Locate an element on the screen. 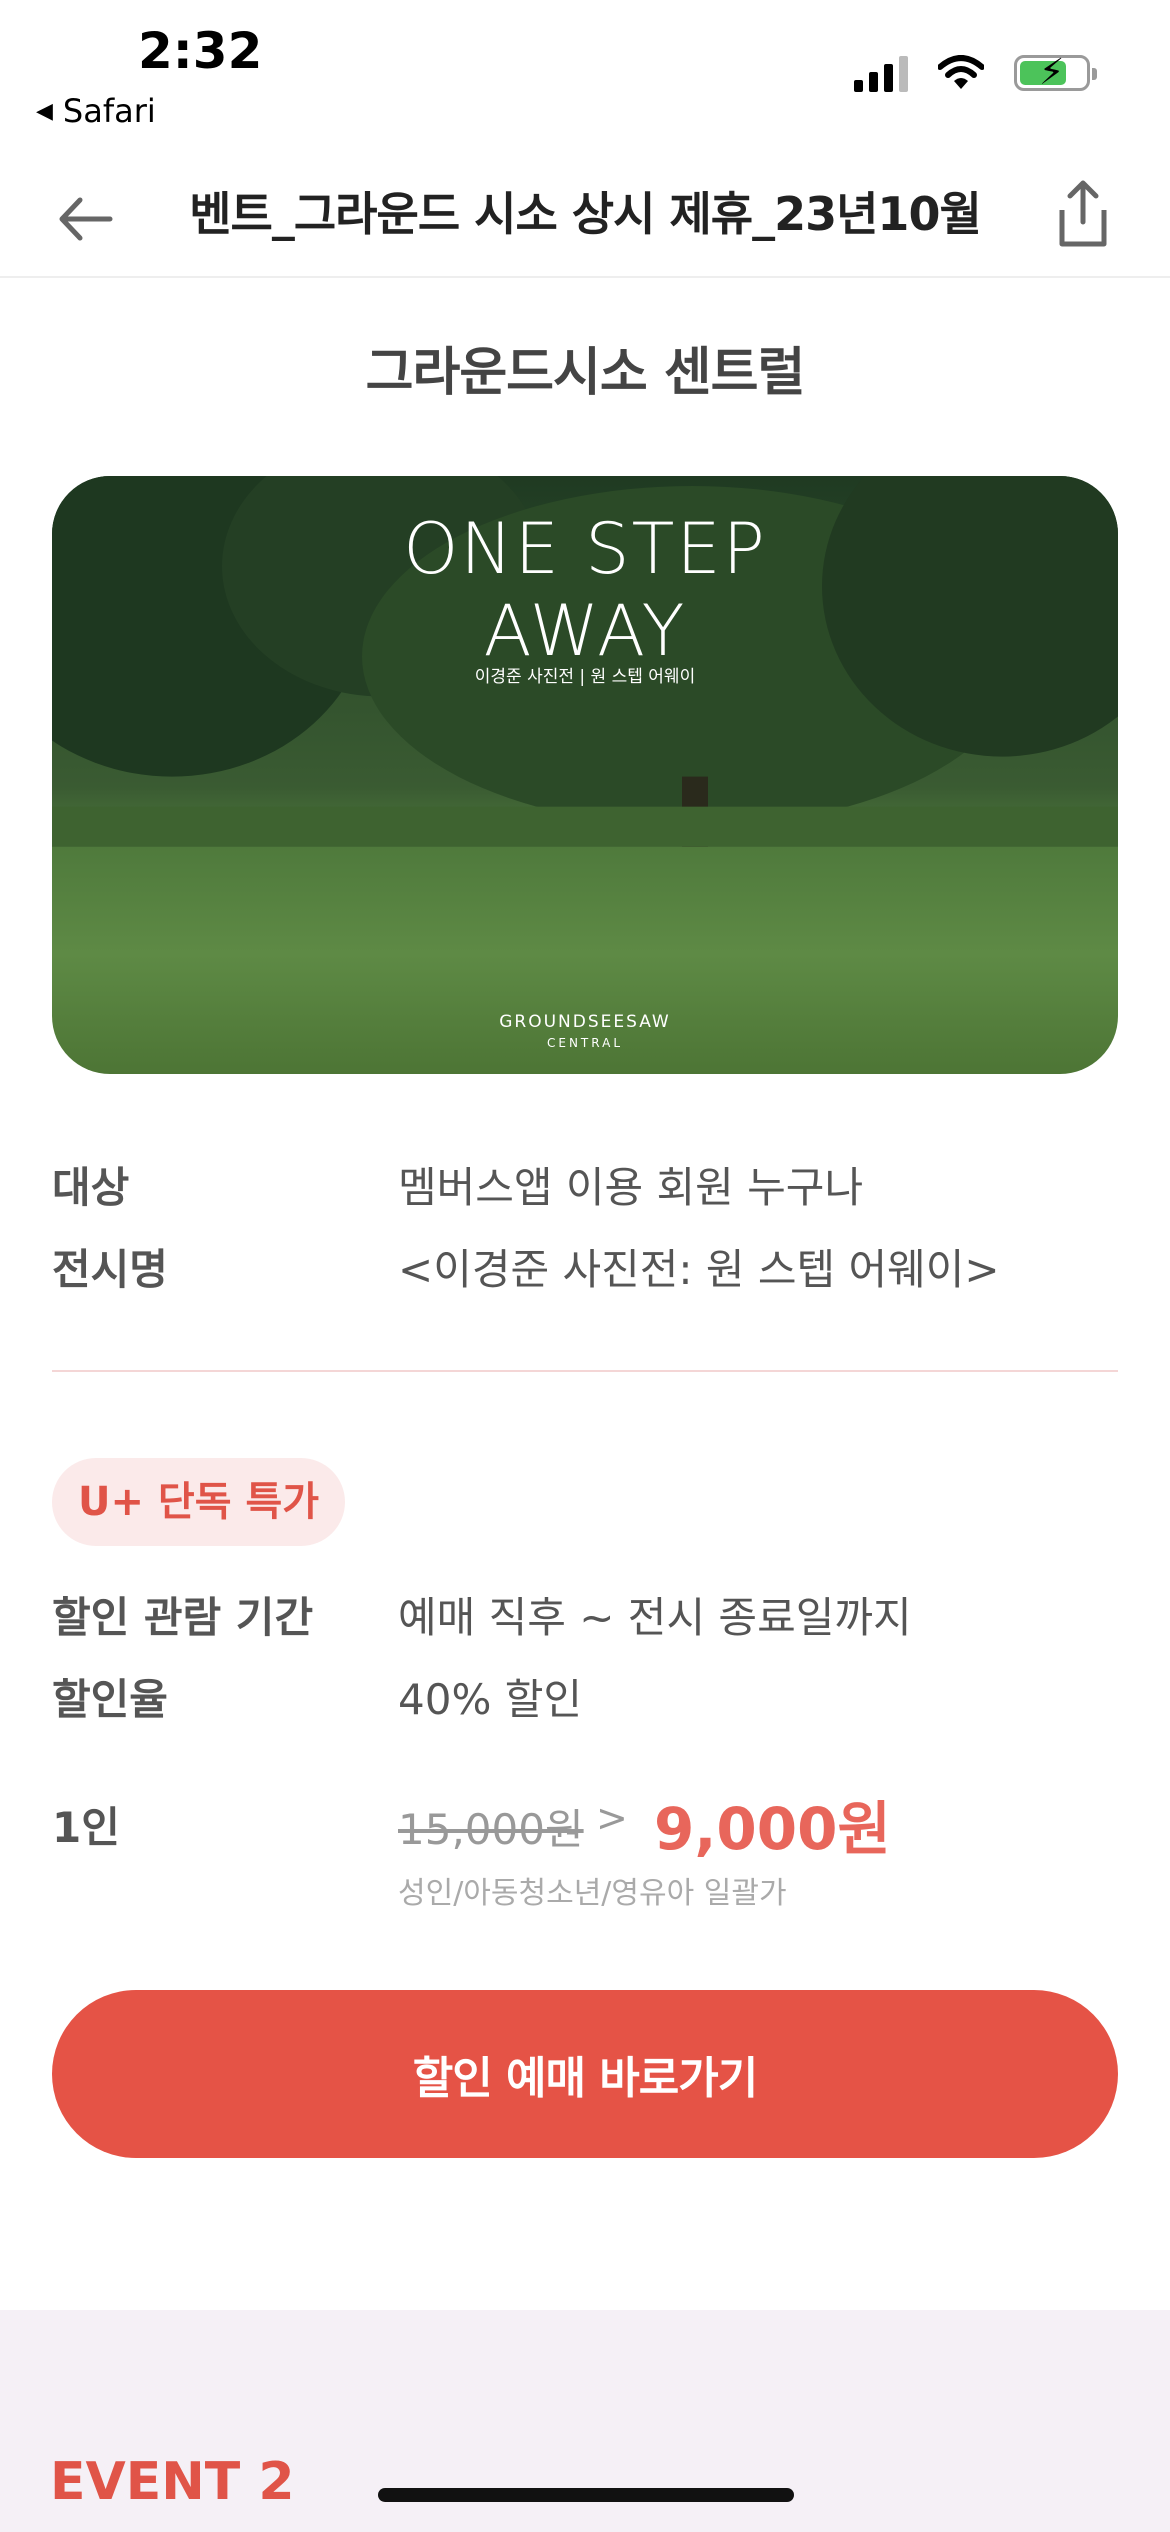 This screenshot has width=1170, height=2532. info-row-period: 할인 관람 기간 예매 직후 ~ 전시 종료일까지 is located at coordinates (585, 1614).